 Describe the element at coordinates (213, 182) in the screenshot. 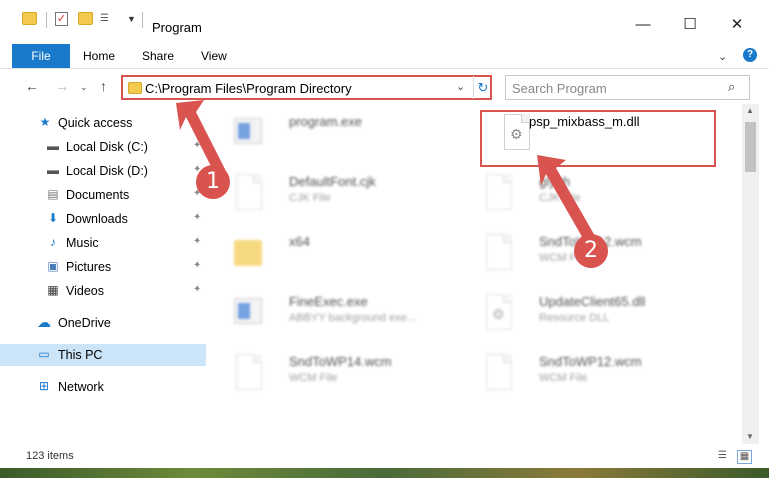

I see `step-1-badge: 1` at that location.